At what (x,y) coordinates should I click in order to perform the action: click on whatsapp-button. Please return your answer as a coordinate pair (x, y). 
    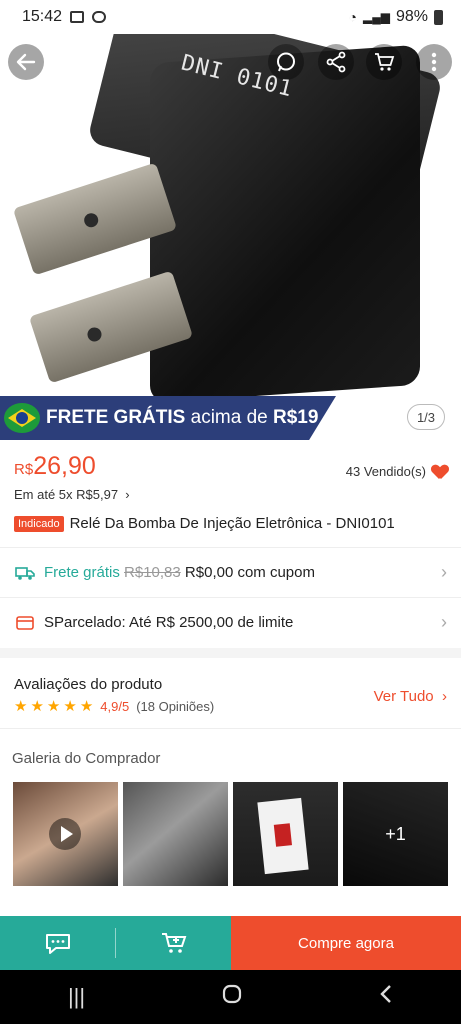
    Looking at the image, I should click on (286, 62).